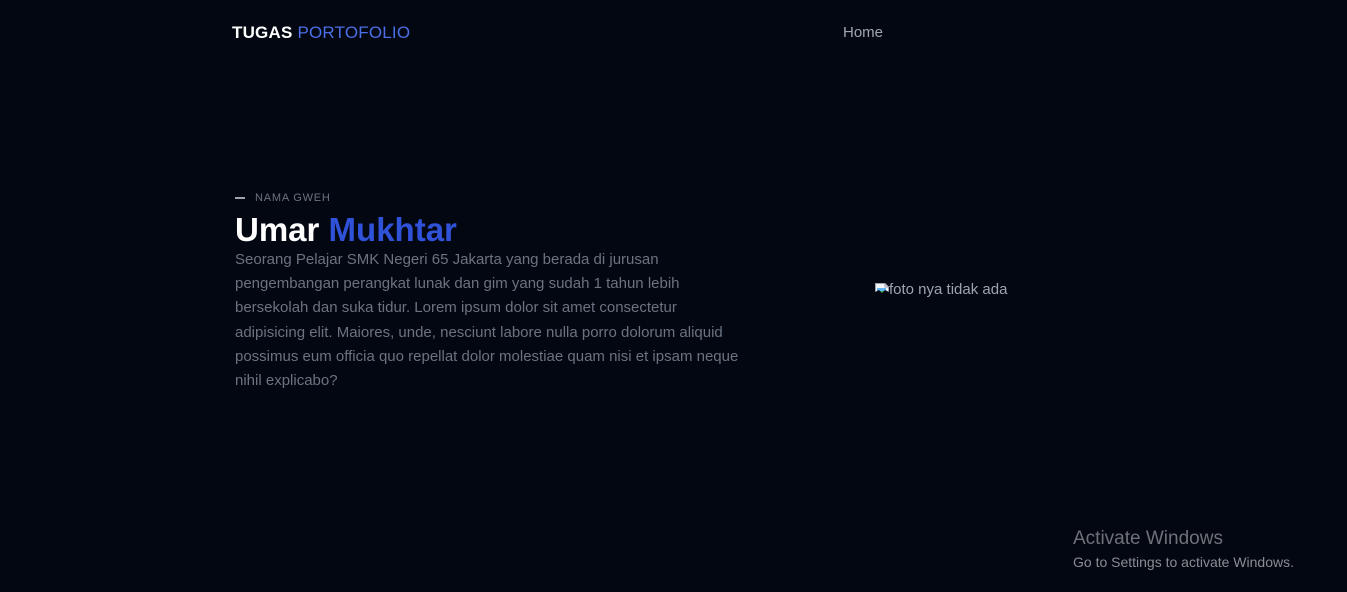 The image size is (1347, 592). I want to click on brand-logo: TUGAS PORTOFOLIO, so click(321, 33).